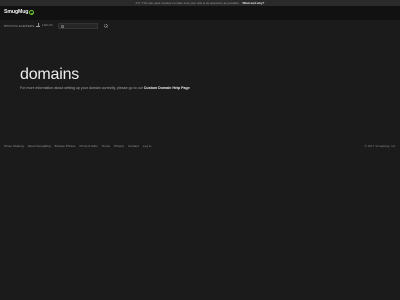  I want to click on footer-link-prints-gifts: Prints & Gifts, so click(88, 146).